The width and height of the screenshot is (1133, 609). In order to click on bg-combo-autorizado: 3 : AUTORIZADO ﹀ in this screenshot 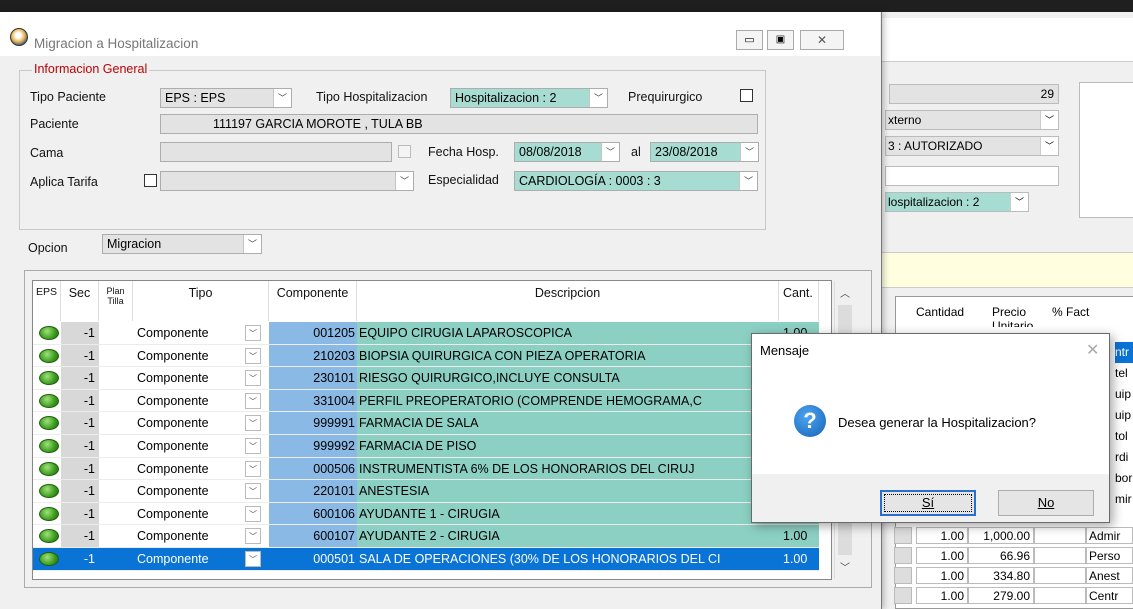, I will do `click(972, 146)`.